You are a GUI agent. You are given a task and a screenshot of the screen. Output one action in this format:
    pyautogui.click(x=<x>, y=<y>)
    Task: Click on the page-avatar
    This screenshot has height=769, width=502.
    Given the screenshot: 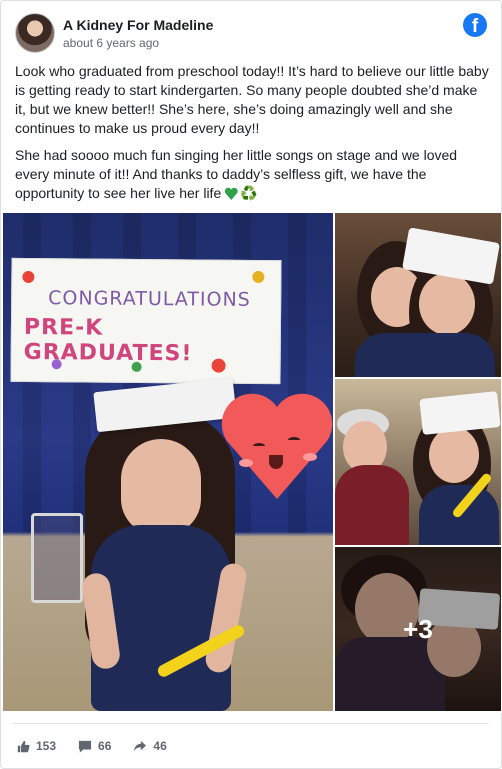 What is the action you would take?
    pyautogui.click(x=35, y=33)
    